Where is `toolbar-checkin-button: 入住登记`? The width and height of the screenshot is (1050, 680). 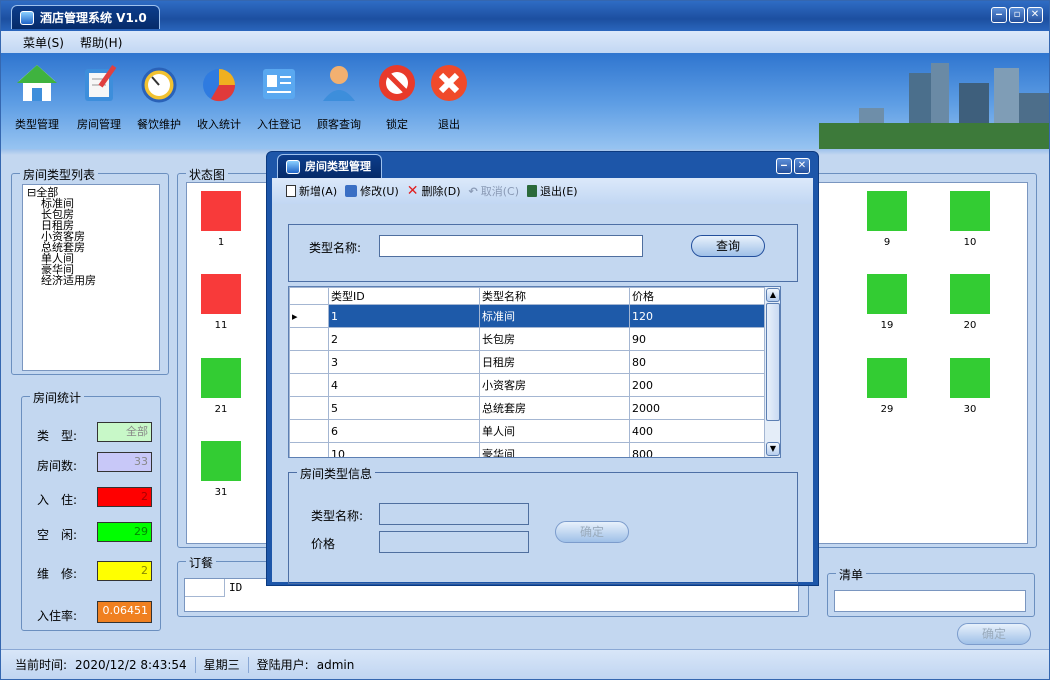
toolbar-checkin-button: 入住登记 is located at coordinates (279, 96).